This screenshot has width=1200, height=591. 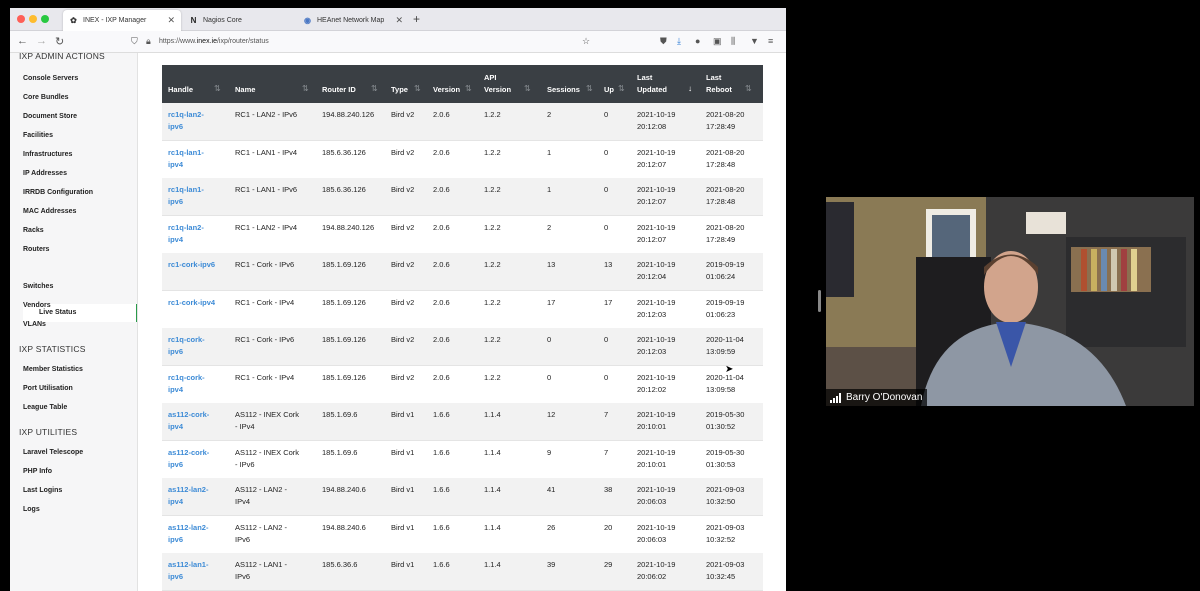 I want to click on tab-heanet-map: ◉ HEAnet Network Map ✕, so click(x=353, y=20).